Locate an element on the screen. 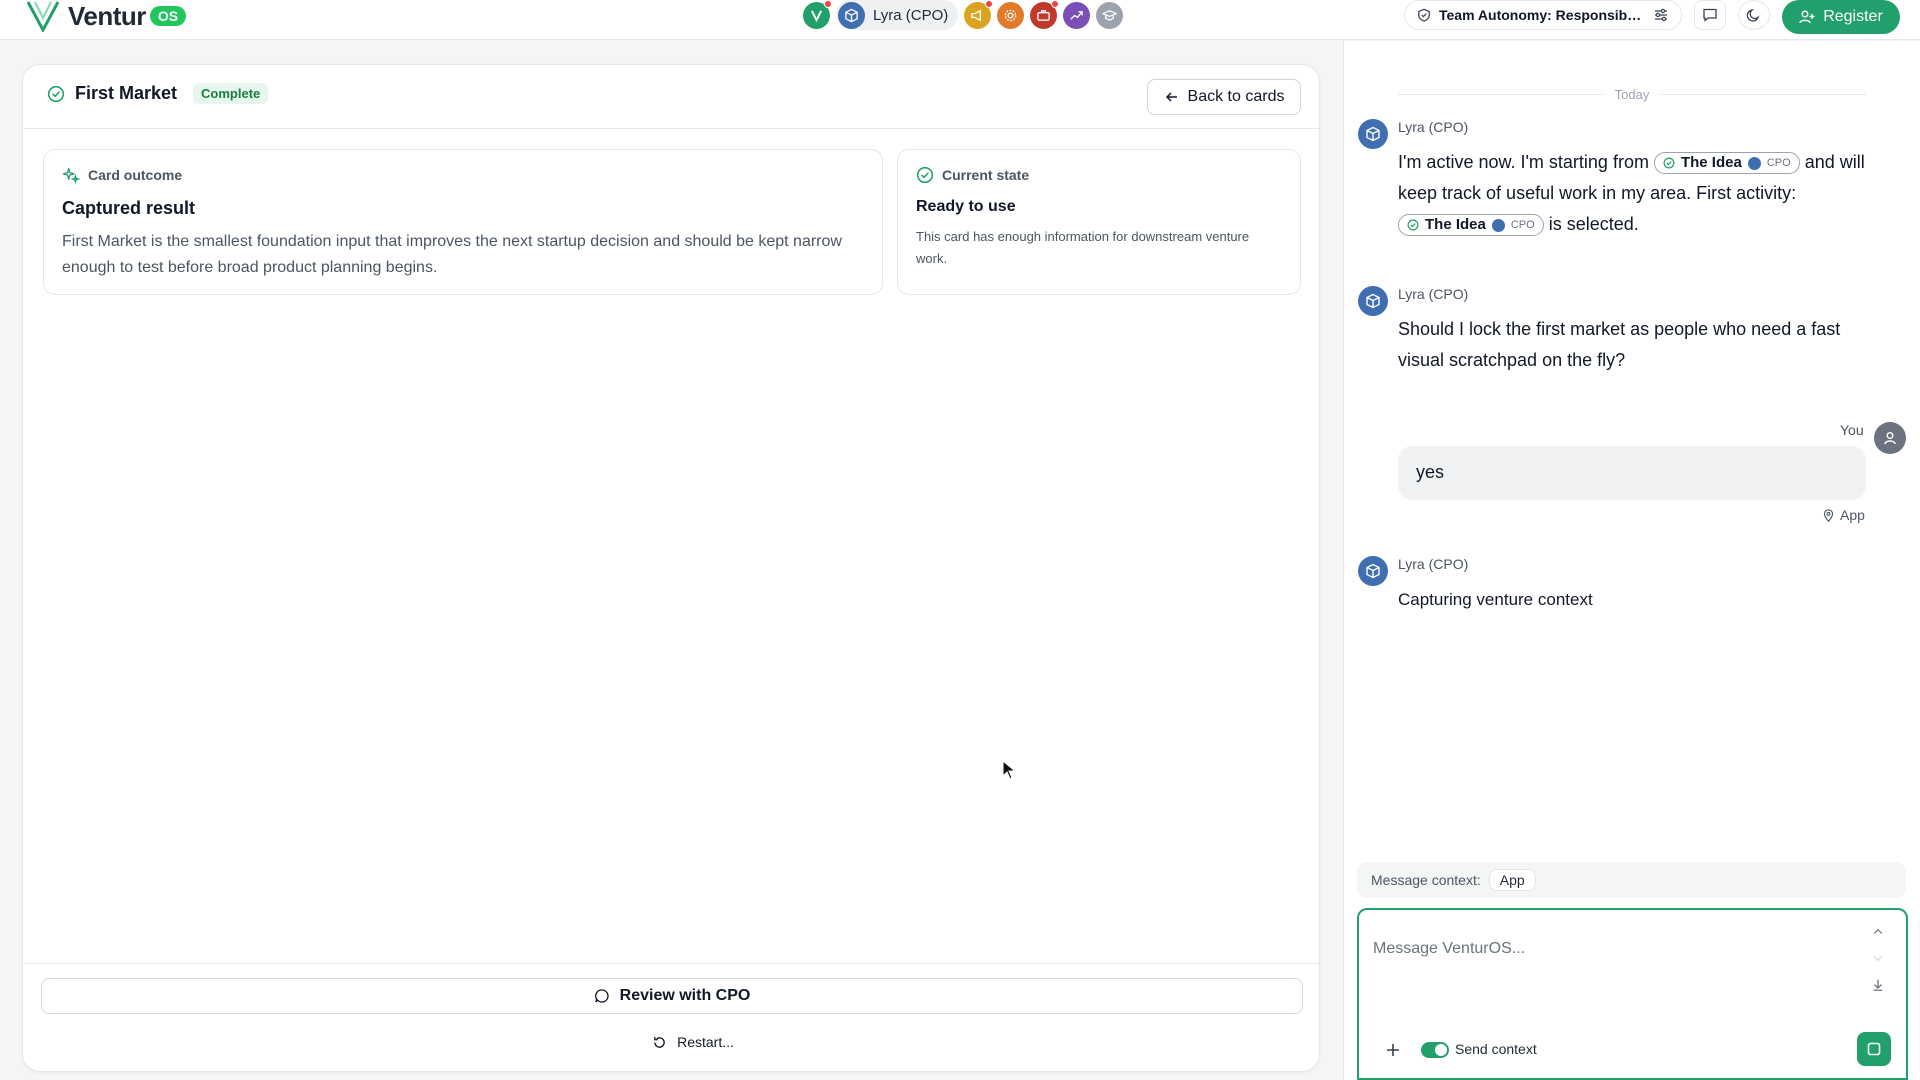  send-button is located at coordinates (1874, 1049).